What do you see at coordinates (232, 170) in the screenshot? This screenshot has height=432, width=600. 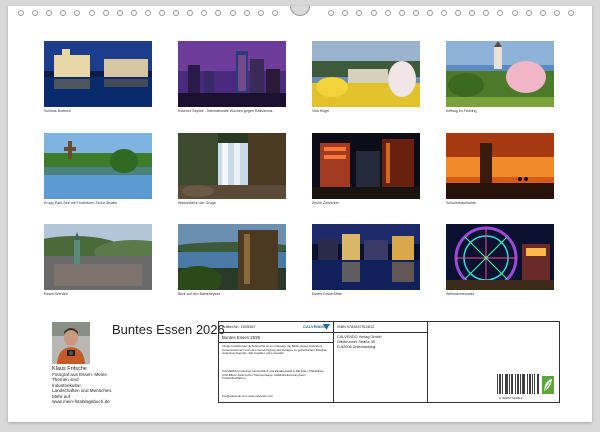 I see `month-photo-tile: Wasserfall in der Gruga` at bounding box center [232, 170].